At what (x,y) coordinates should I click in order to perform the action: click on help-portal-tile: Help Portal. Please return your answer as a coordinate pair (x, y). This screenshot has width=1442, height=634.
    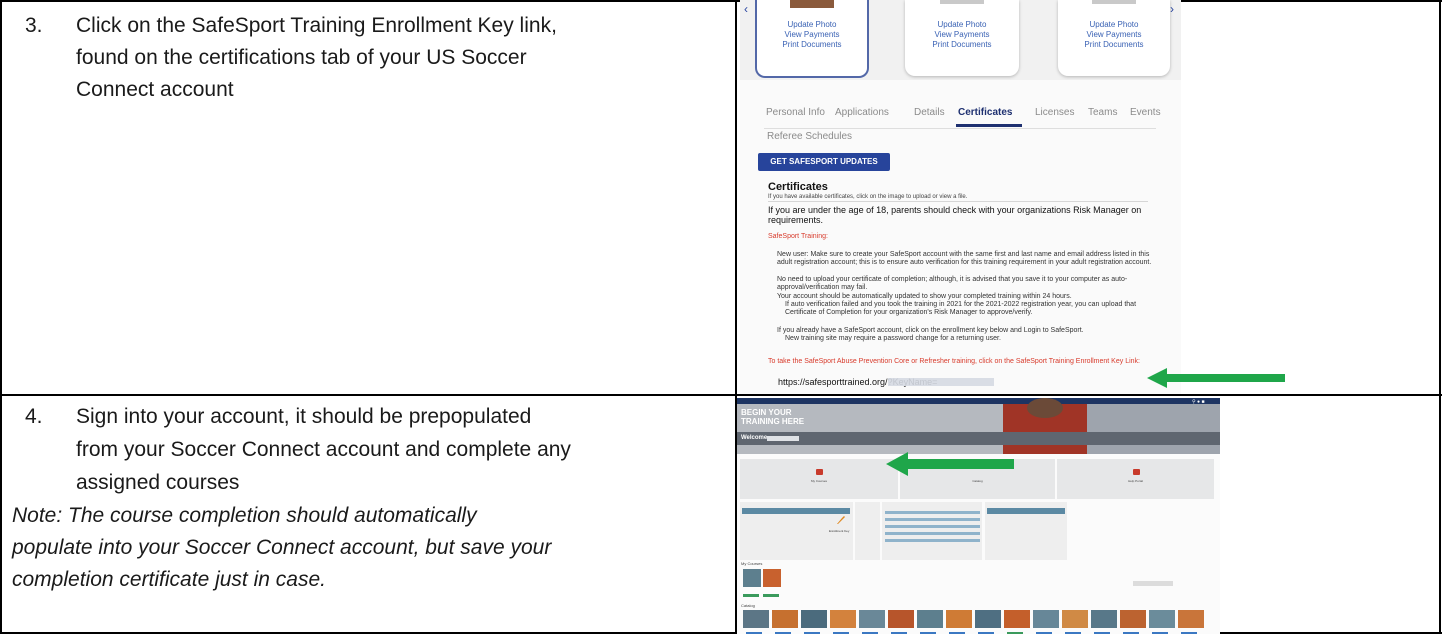
    Looking at the image, I should click on (1135, 479).